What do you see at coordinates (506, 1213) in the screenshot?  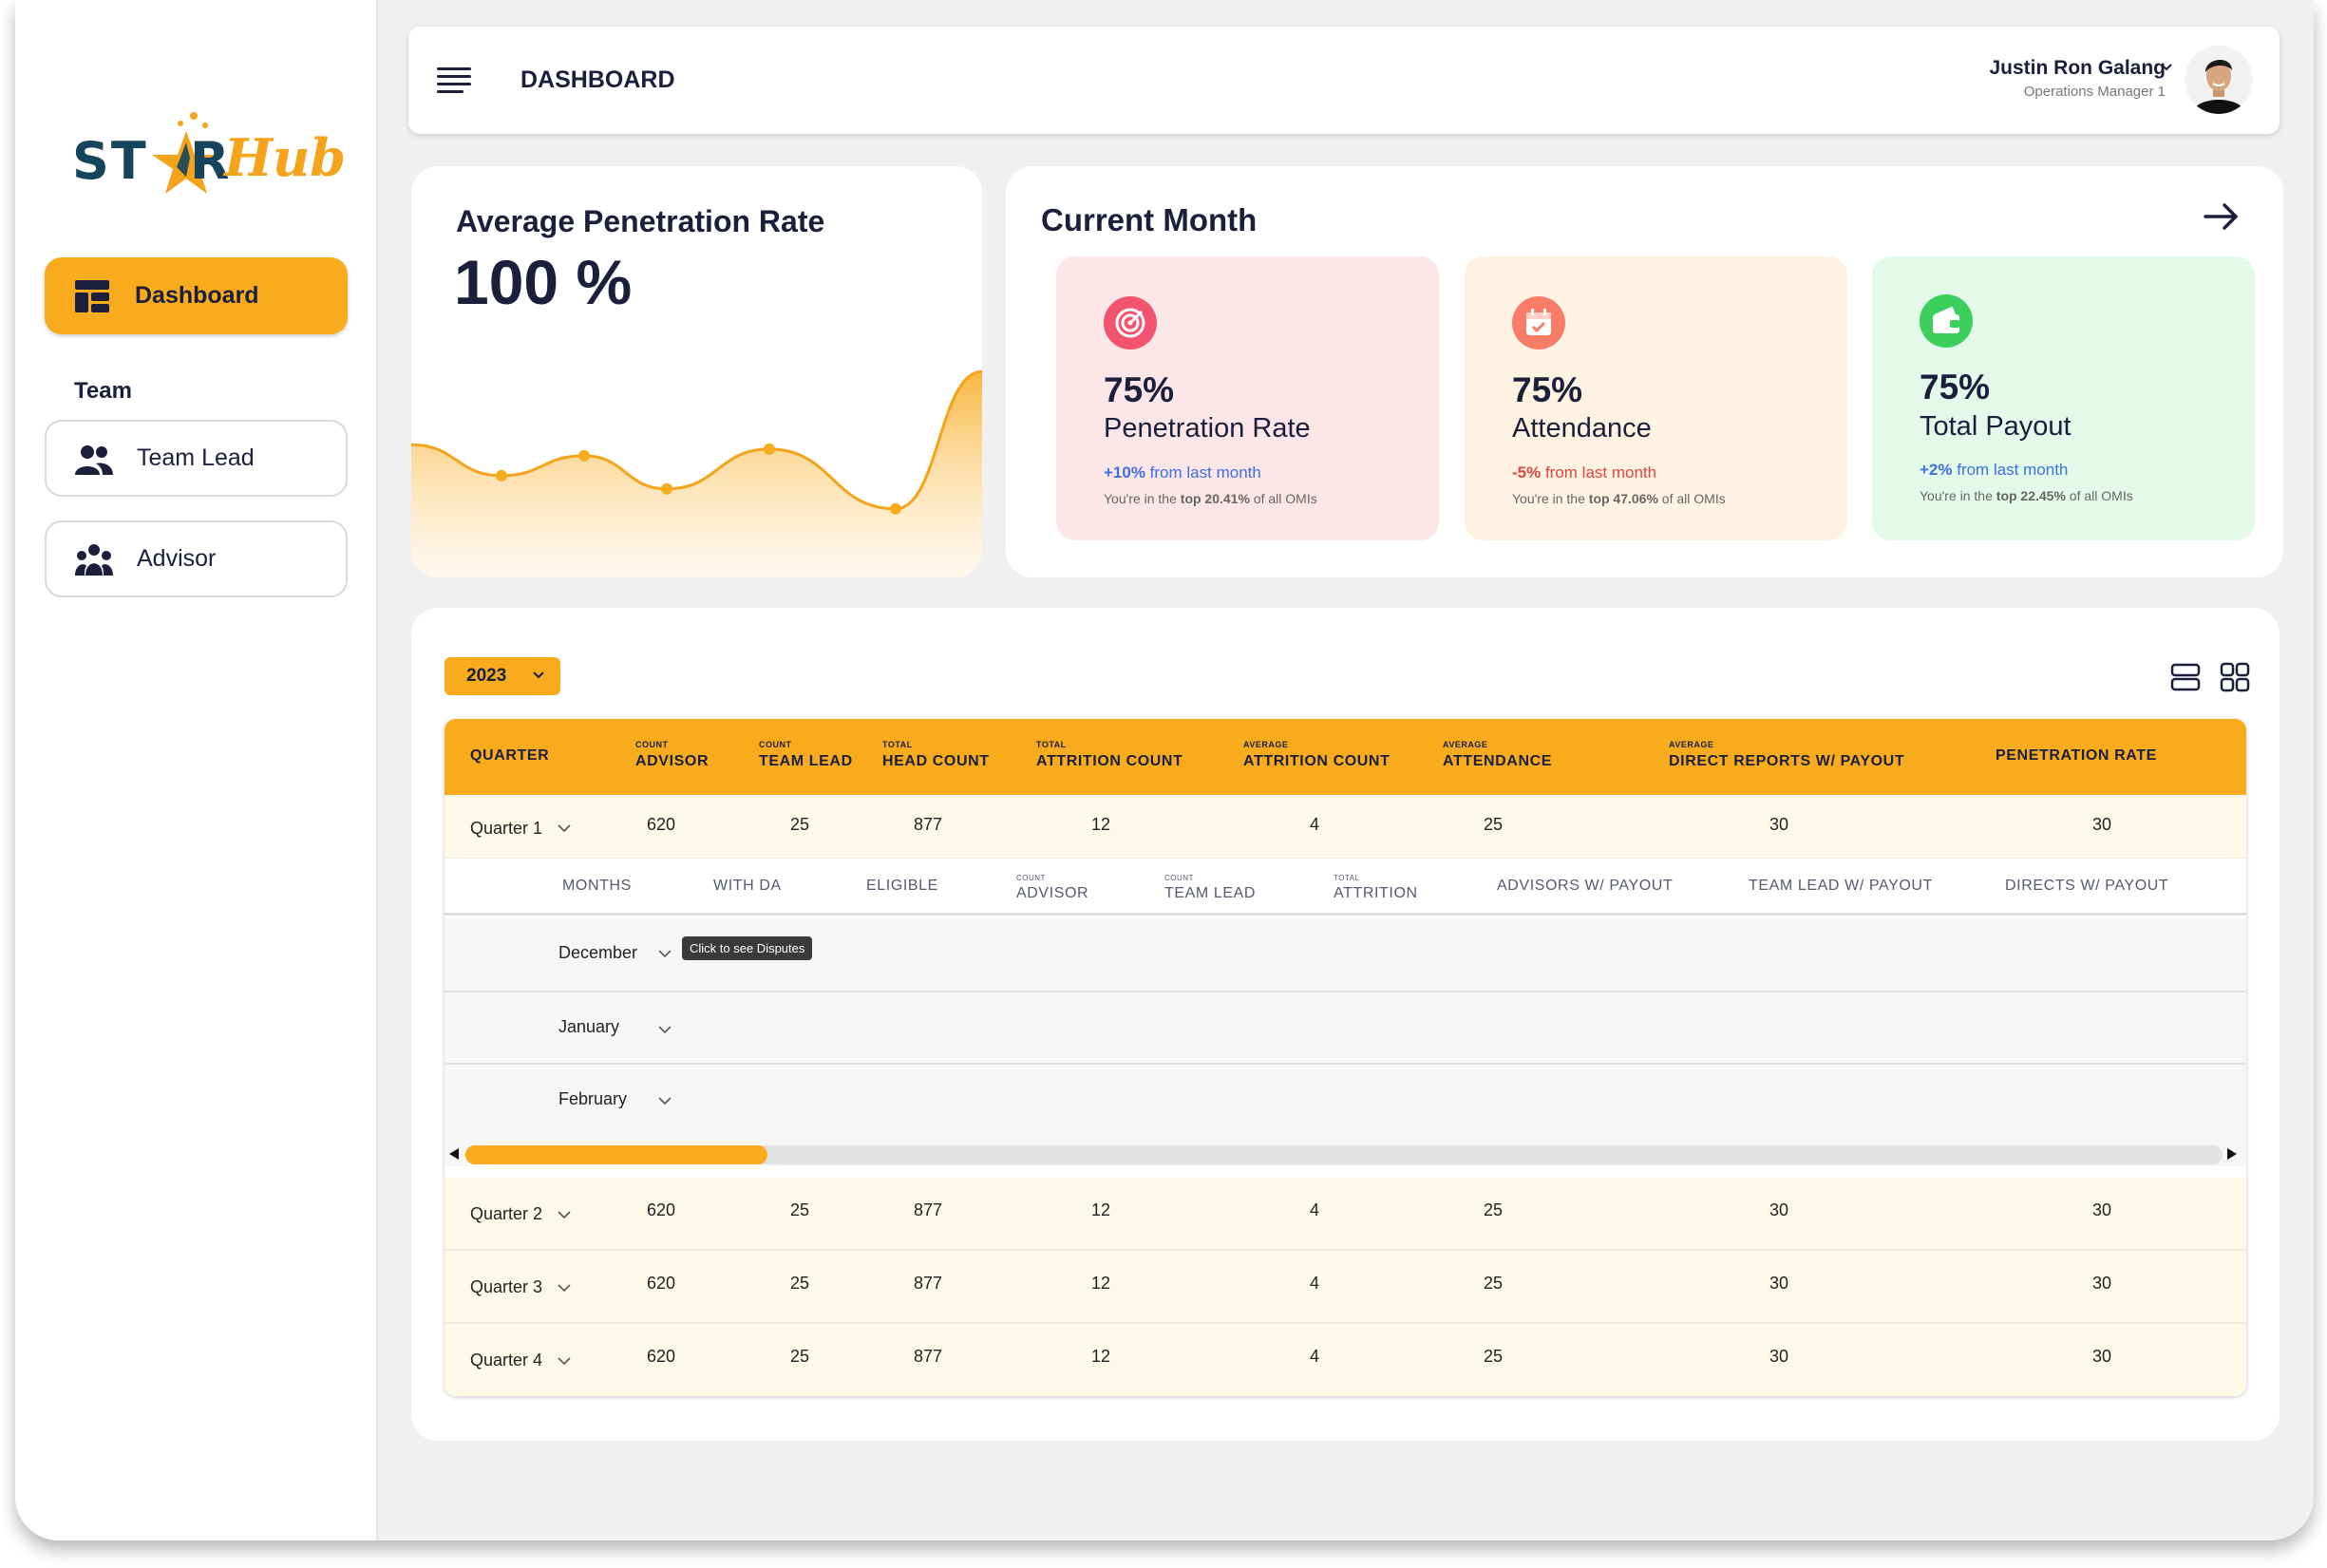 I see `quarter-label: Quarter 2` at bounding box center [506, 1213].